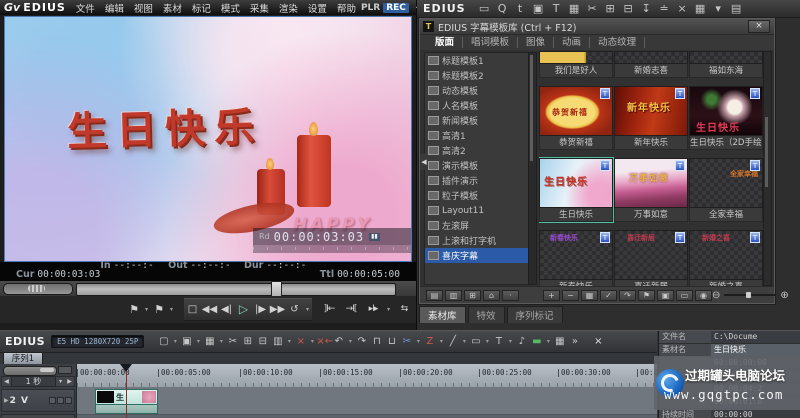 This screenshot has height=418, width=800. Describe the element at coordinates (726, 258) in the screenshot. I see `template-item: 新婚之喜 T 新婚之喜` at that location.